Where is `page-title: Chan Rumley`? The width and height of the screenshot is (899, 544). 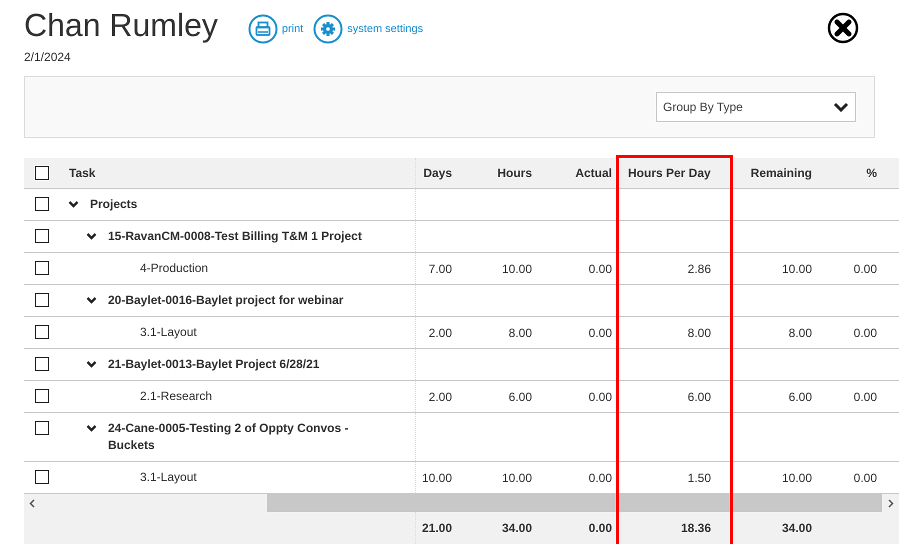 page-title: Chan Rumley is located at coordinates (121, 25).